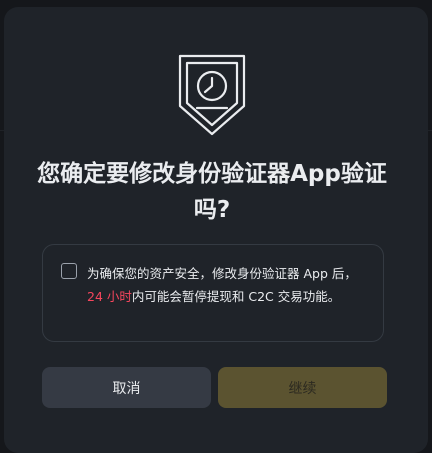 This screenshot has width=432, height=453. I want to click on modal-title: 您确定要修改身份验证器App验证吗?, so click(212, 192).